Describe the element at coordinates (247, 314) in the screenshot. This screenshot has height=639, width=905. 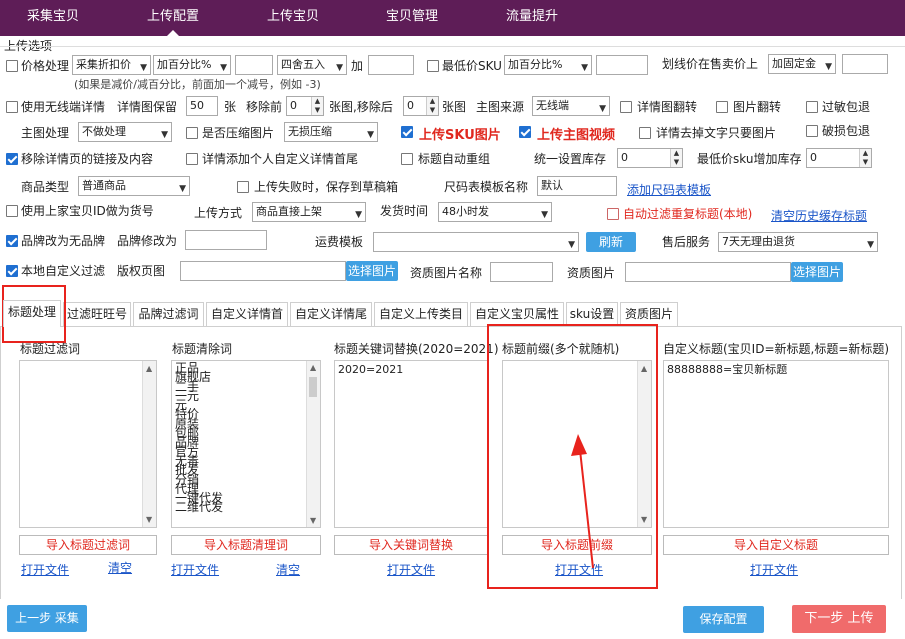
I see `tab-custom-detail-head: 自定义详情首` at that location.